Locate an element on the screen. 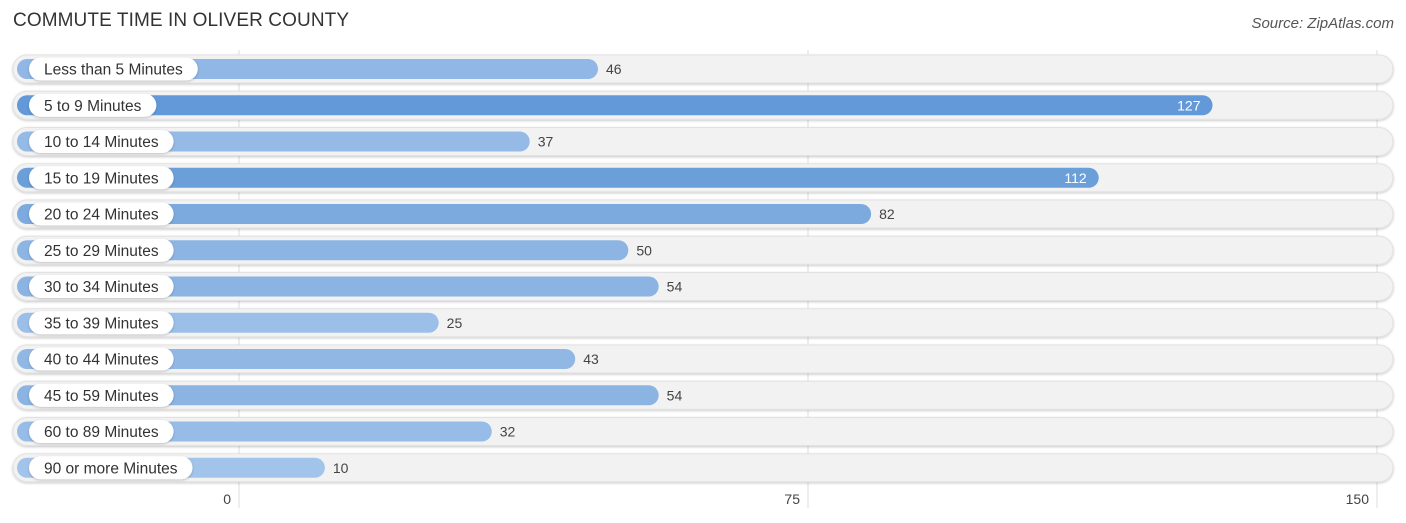 The width and height of the screenshot is (1406, 523). value-label: 112 is located at coordinates (1075, 178).